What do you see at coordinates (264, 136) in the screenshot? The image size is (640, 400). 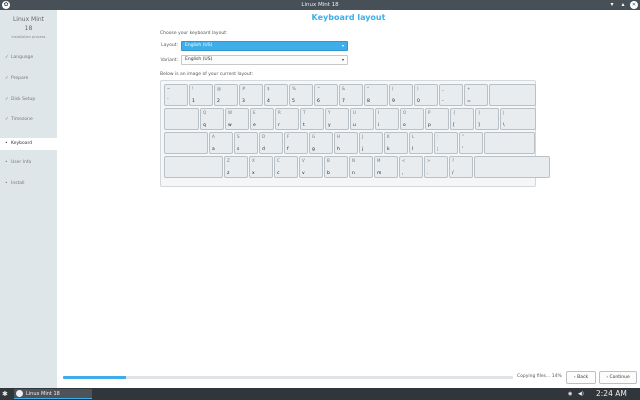 I see `key-shift-label: D` at bounding box center [264, 136].